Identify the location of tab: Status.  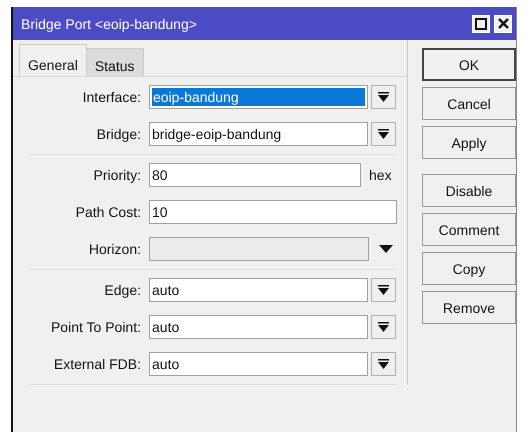
(115, 62).